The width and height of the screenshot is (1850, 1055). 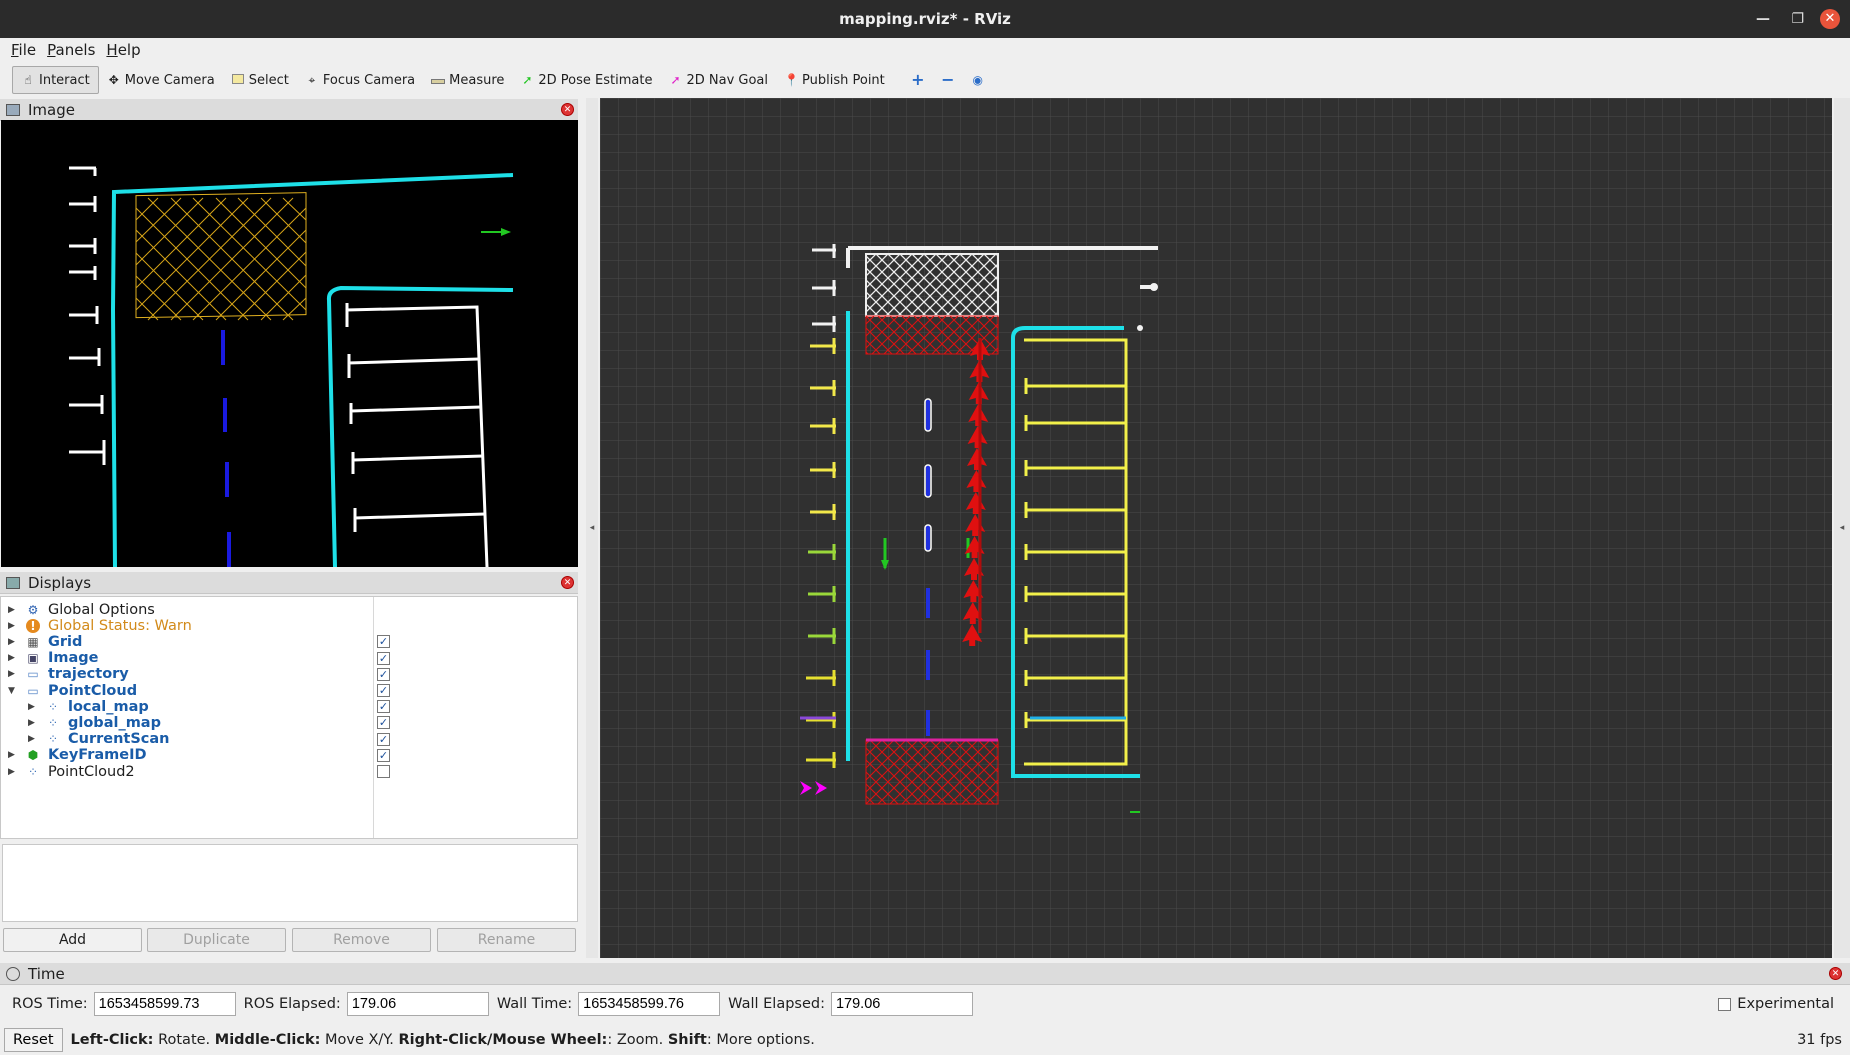 I want to click on tool-measure: Measure, so click(x=467, y=80).